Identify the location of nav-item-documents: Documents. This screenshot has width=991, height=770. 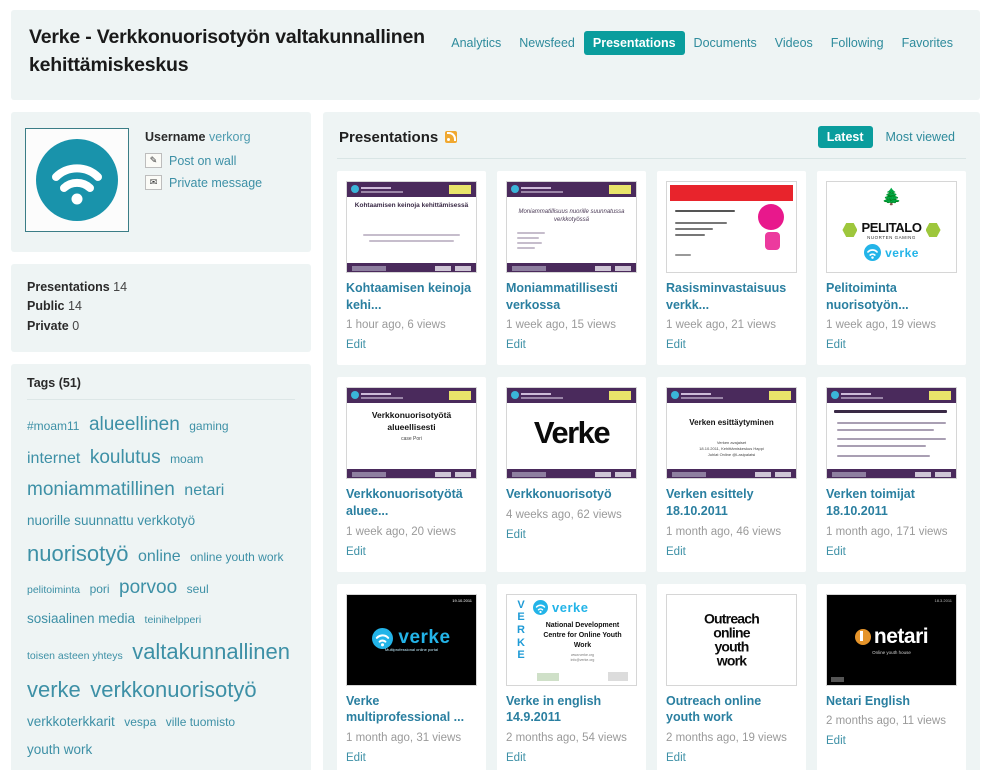
(725, 43).